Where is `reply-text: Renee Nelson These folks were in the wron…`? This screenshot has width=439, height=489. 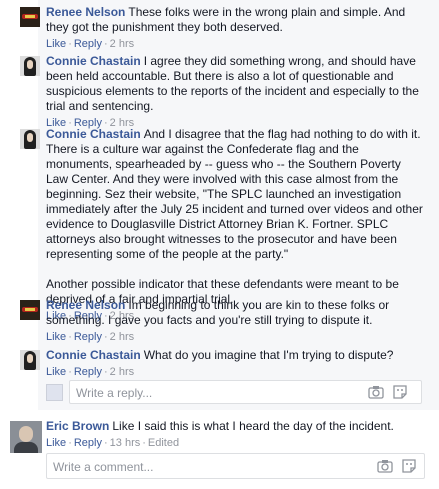 reply-text: Renee Nelson These folks were in the wron… is located at coordinates (236, 20).